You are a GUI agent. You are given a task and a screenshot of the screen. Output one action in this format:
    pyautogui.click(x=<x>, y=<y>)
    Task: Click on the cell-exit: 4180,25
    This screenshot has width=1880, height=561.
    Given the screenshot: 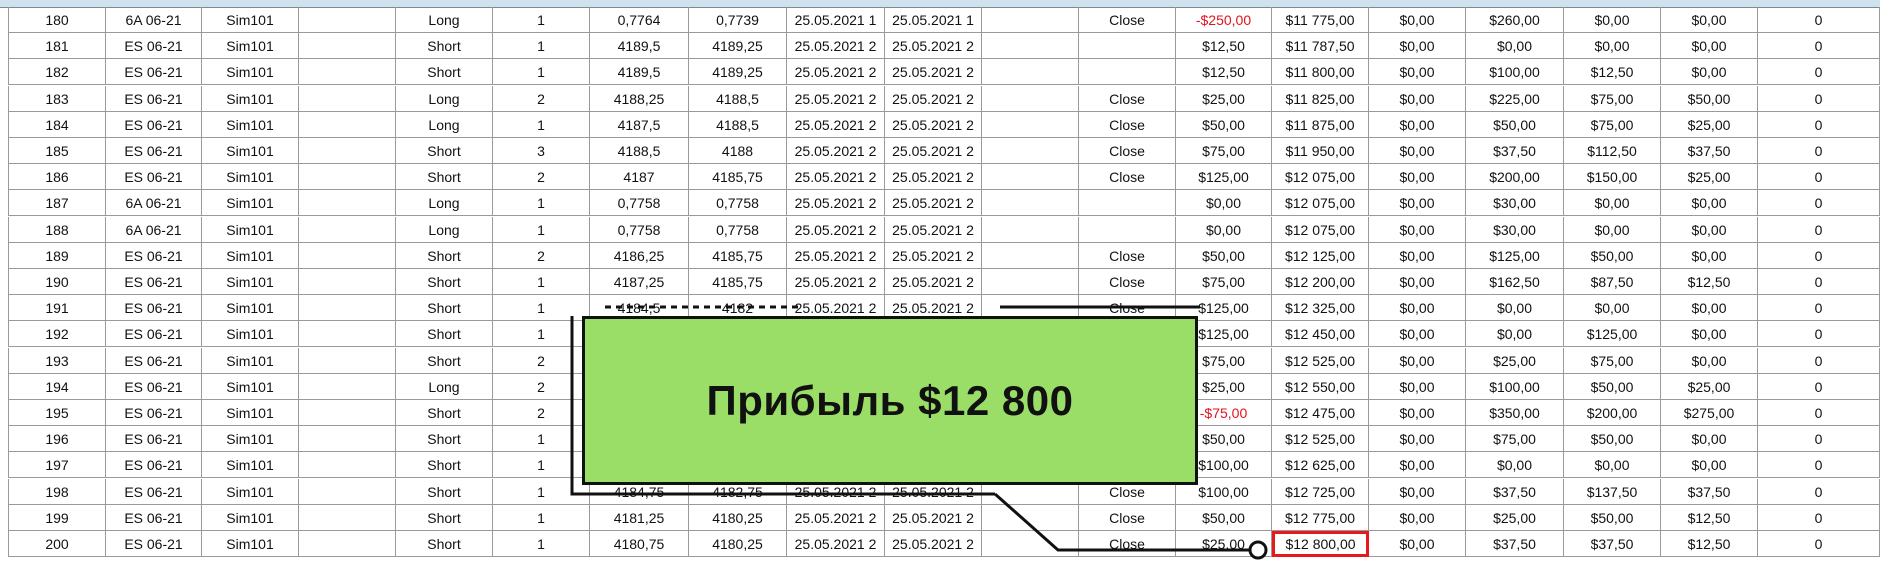 What is the action you would take?
    pyautogui.click(x=738, y=517)
    